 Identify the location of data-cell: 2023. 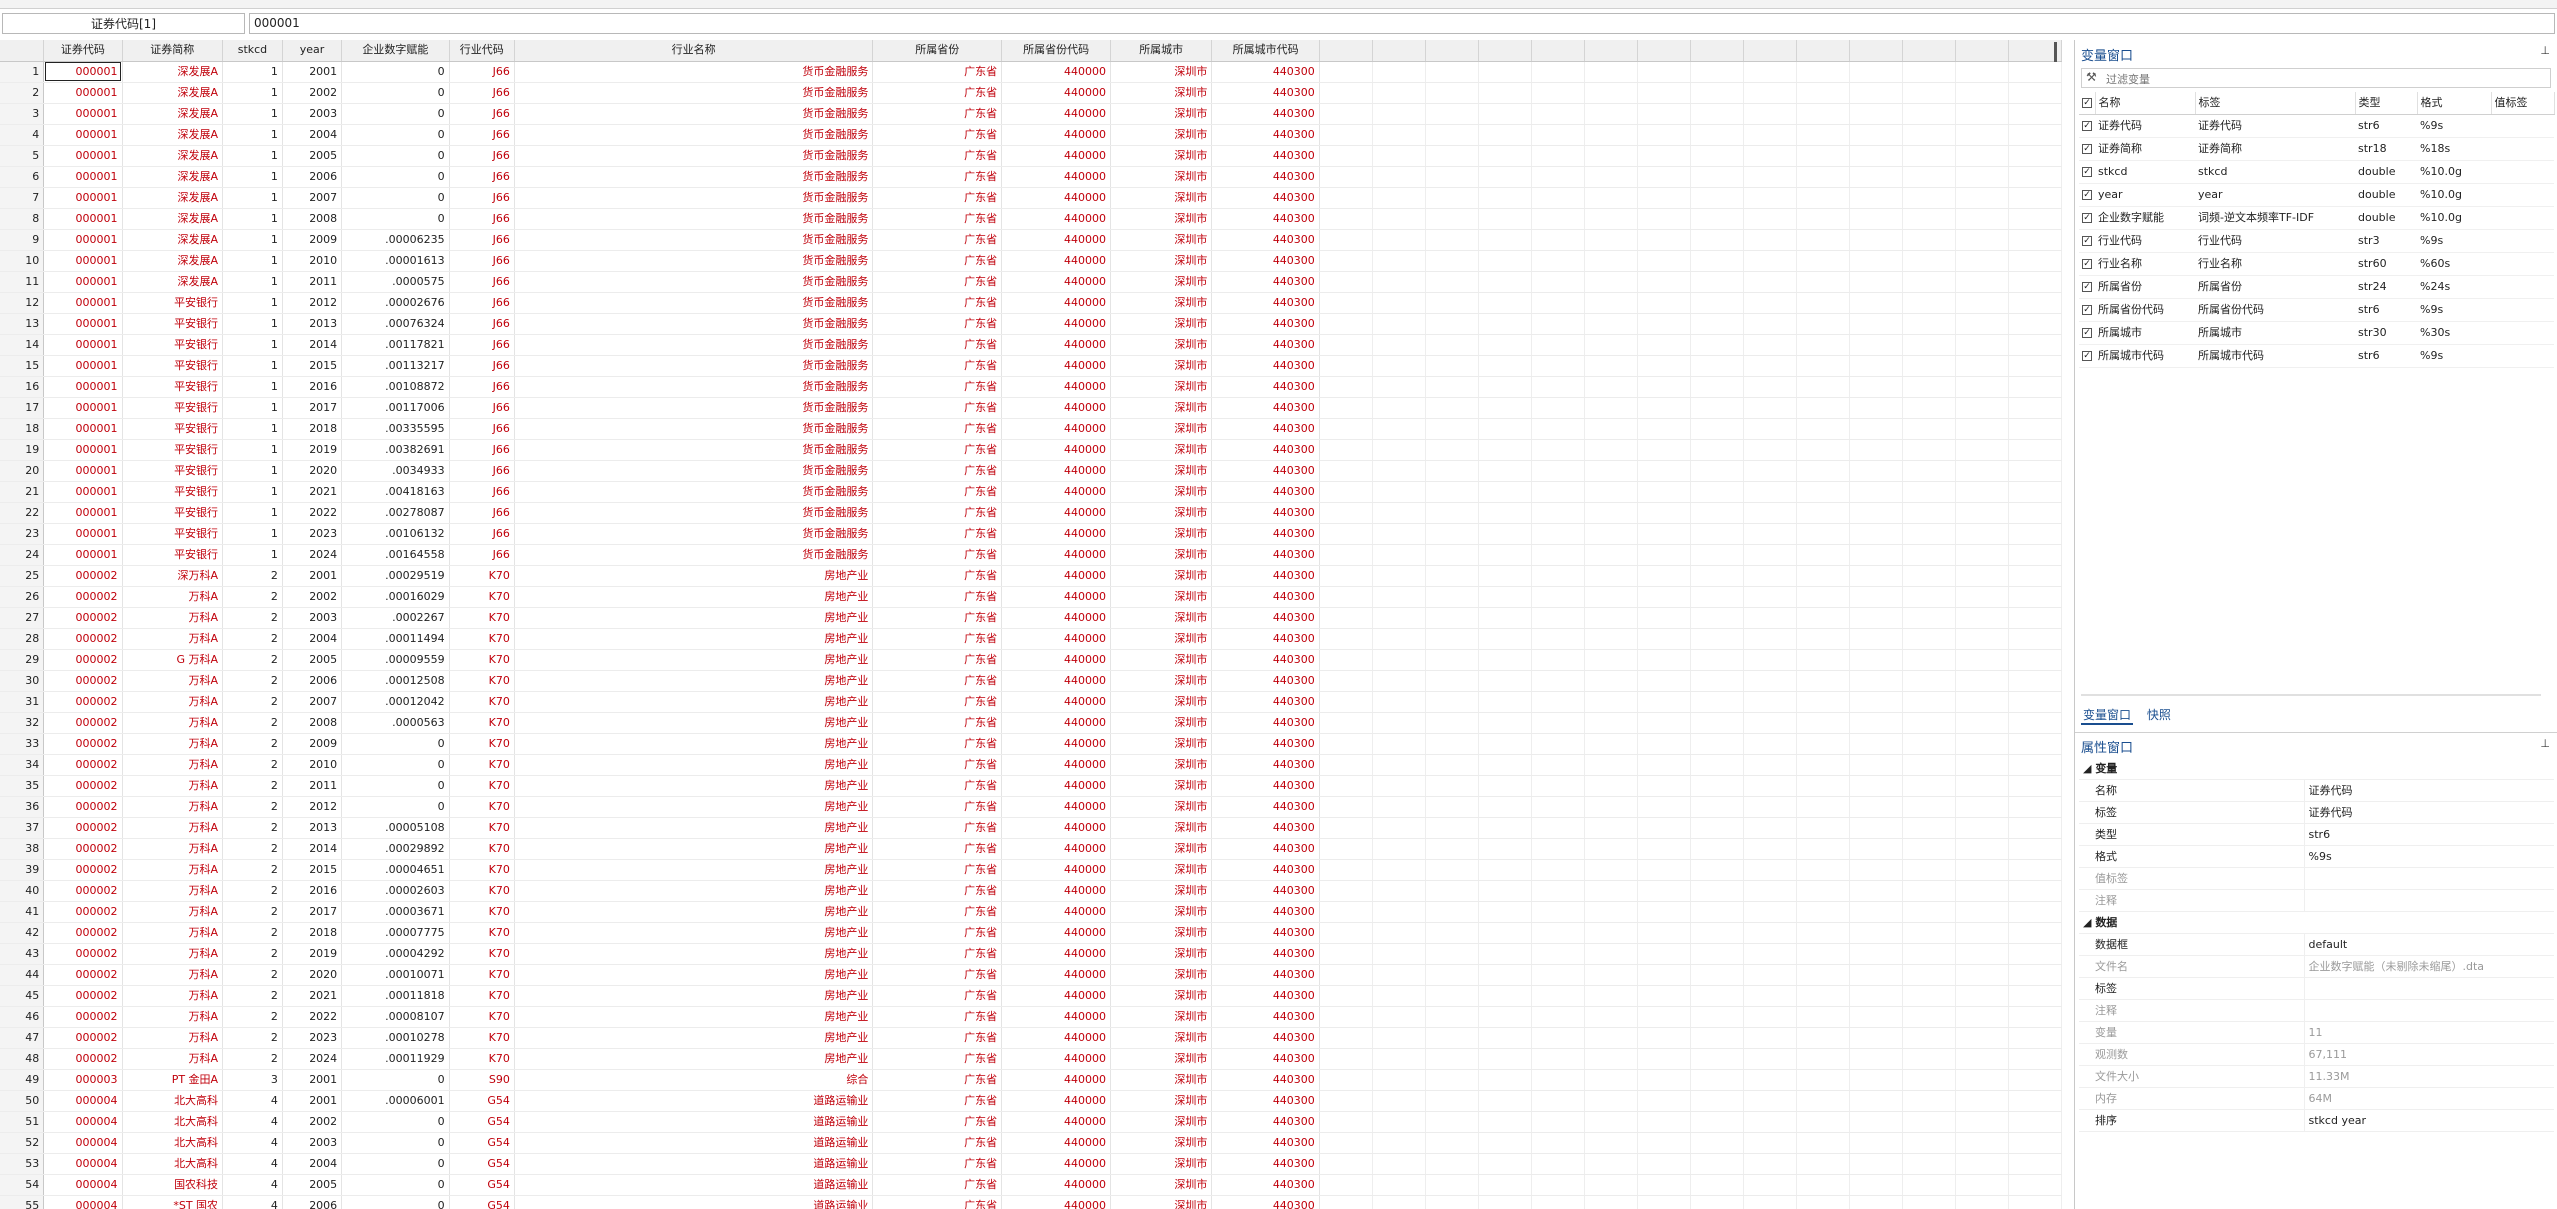
(312, 534).